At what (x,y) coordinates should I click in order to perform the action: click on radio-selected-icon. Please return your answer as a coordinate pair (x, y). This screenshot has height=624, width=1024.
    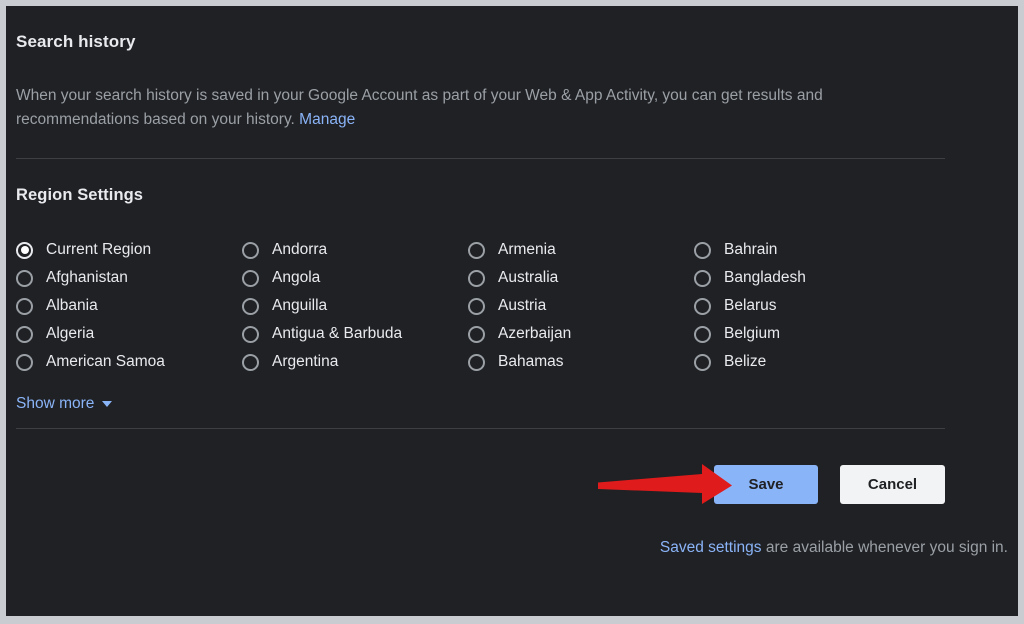
    Looking at the image, I should click on (24, 250).